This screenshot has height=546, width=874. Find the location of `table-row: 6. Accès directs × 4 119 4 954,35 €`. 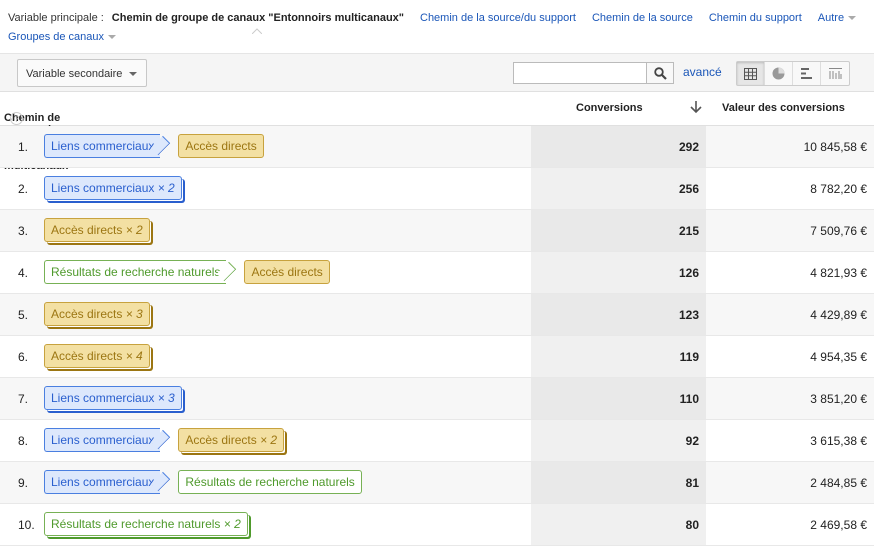

table-row: 6. Accès directs × 4 119 4 954,35 € is located at coordinates (437, 357).